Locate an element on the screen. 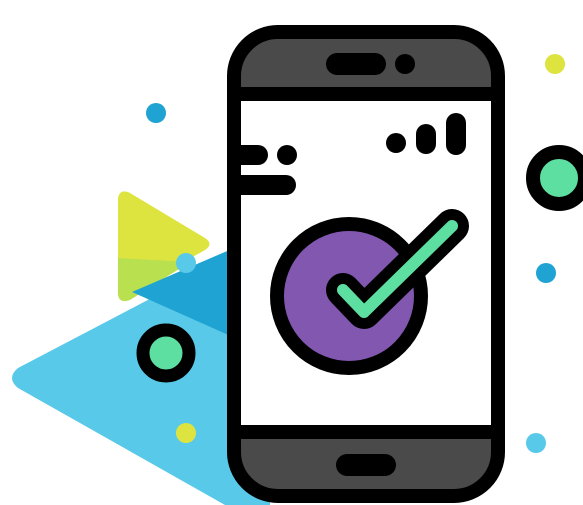 The image size is (583, 505). dot-light-blue-bottom-right is located at coordinates (536, 443).